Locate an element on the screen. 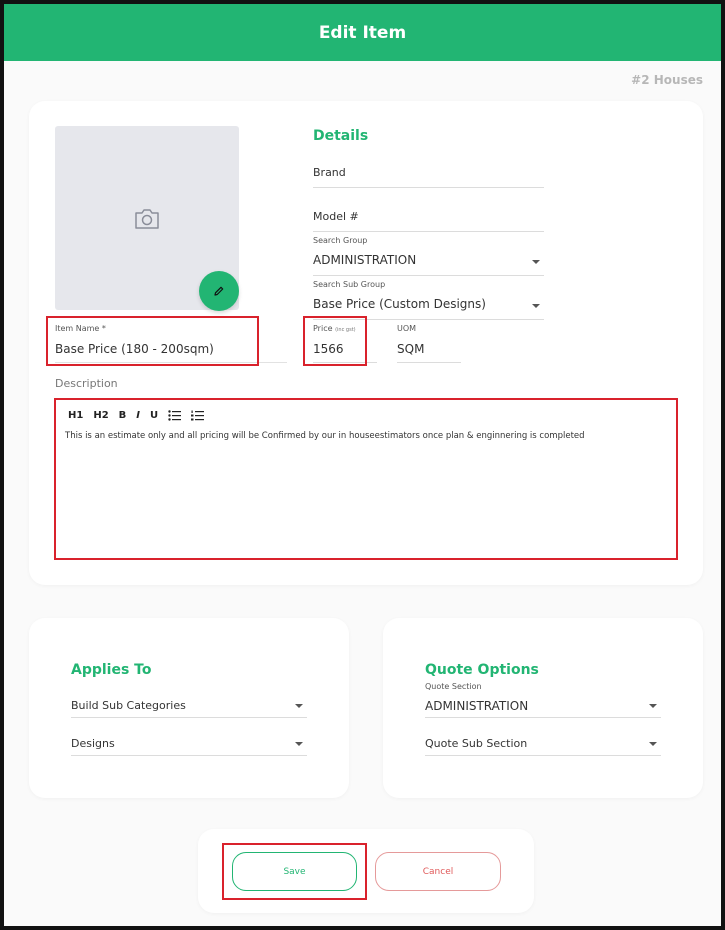 The height and width of the screenshot is (930, 725). quote-sub-section-select: Quote Sub Section is located at coordinates (543, 745).